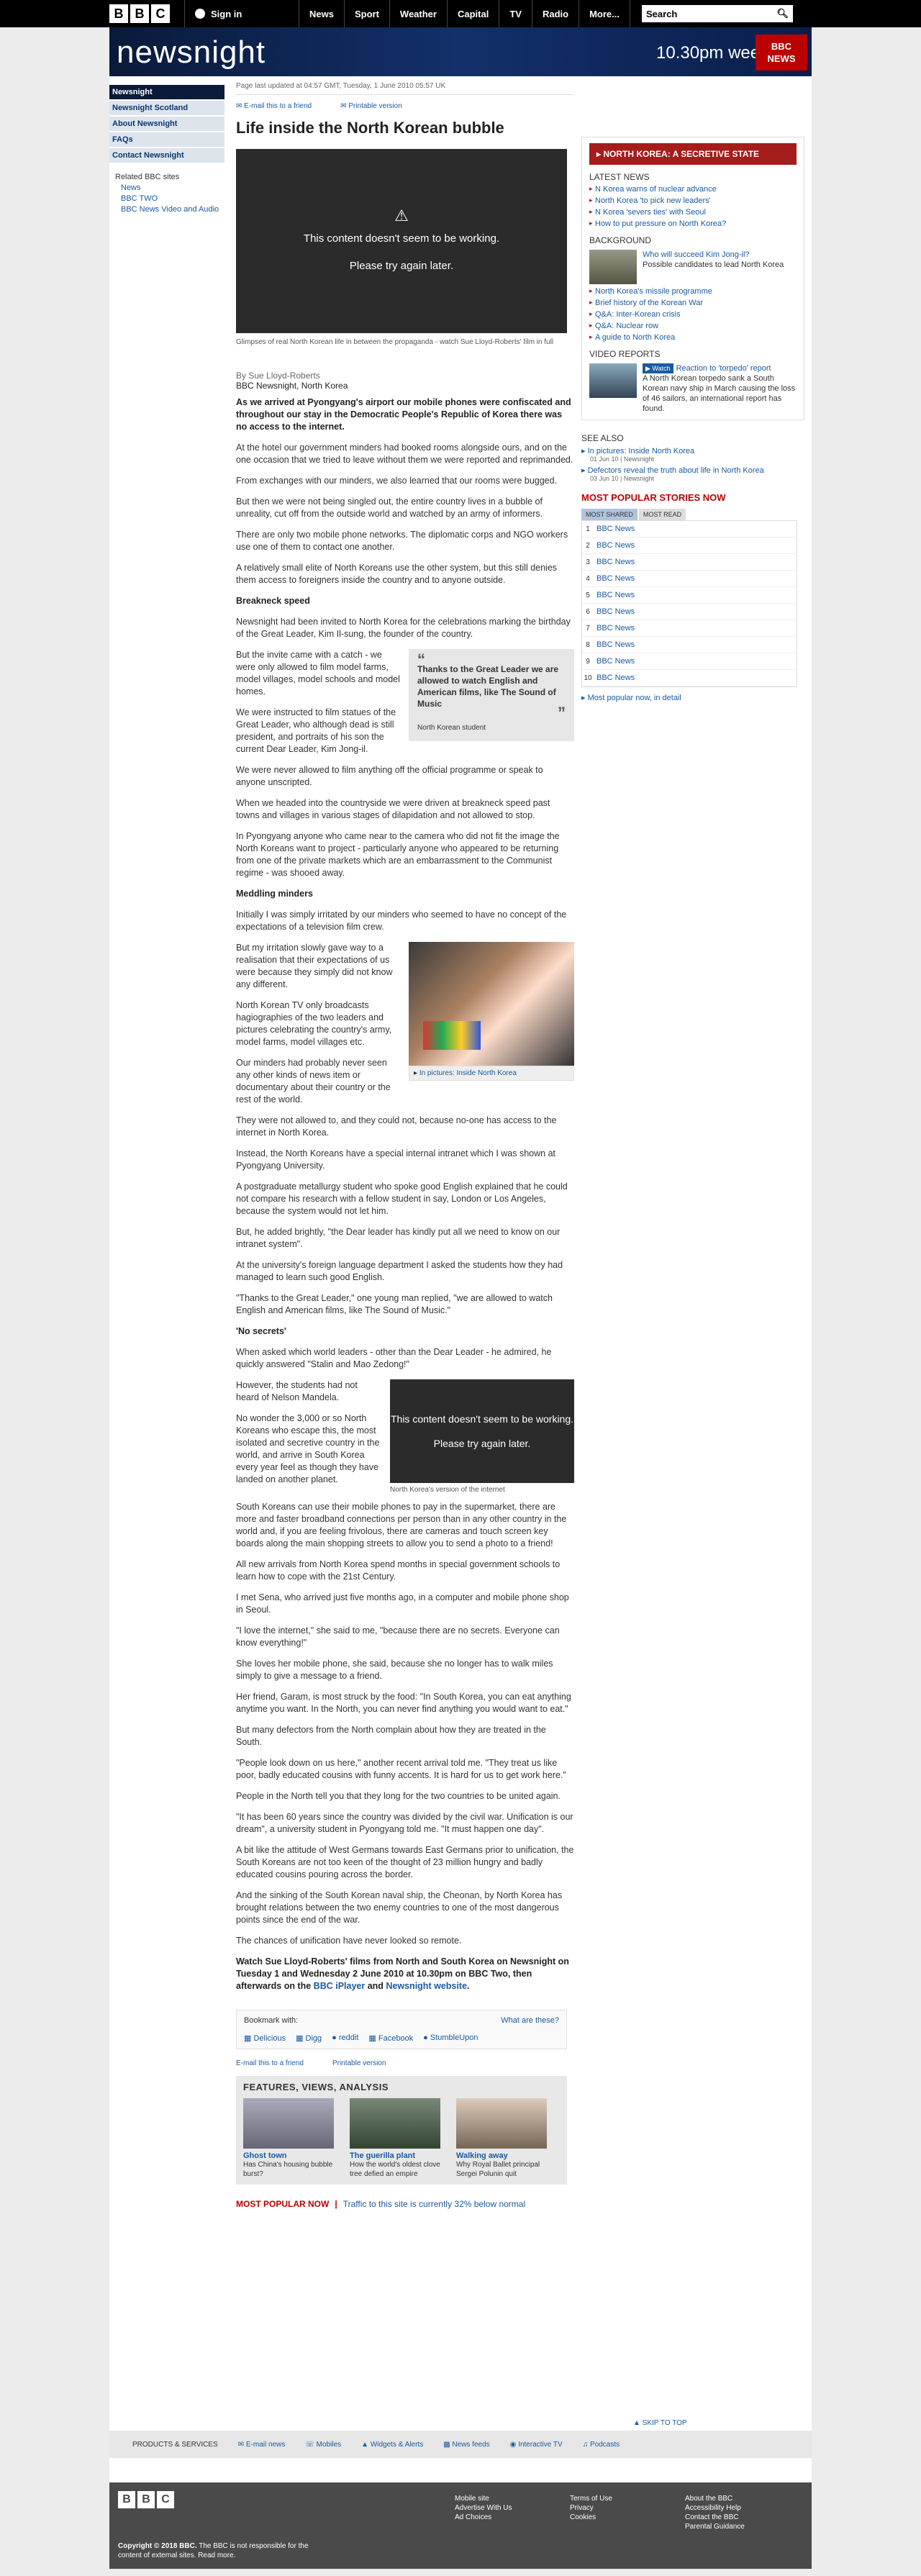 The width and height of the screenshot is (921, 2576). What do you see at coordinates (139, 14) in the screenshot?
I see `bbc-logo: BBC` at bounding box center [139, 14].